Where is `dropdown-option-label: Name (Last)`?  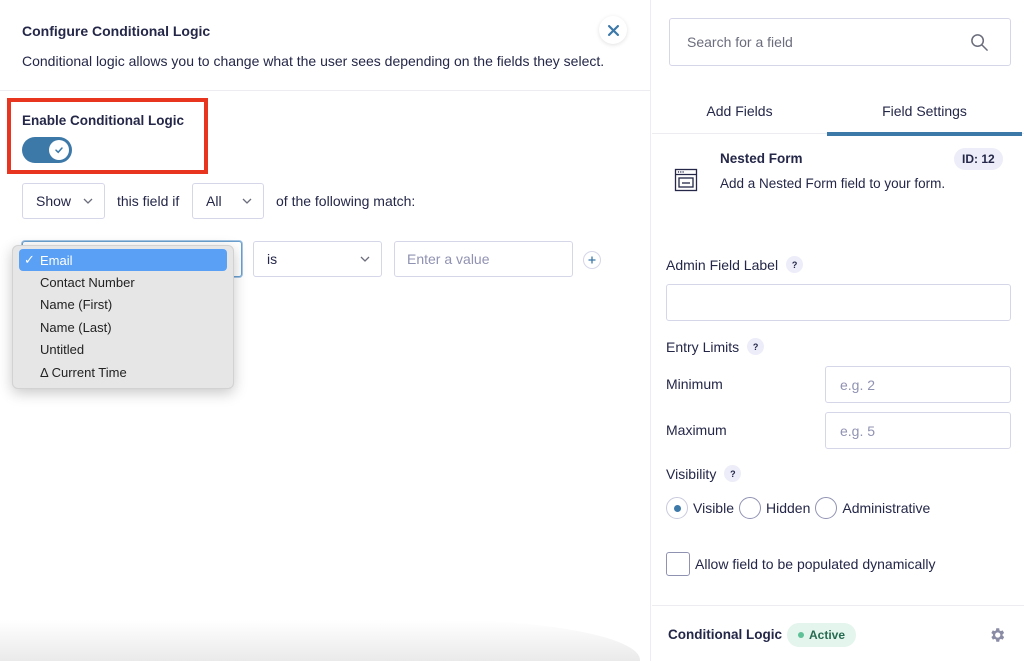 dropdown-option-label: Name (Last) is located at coordinates (76, 327).